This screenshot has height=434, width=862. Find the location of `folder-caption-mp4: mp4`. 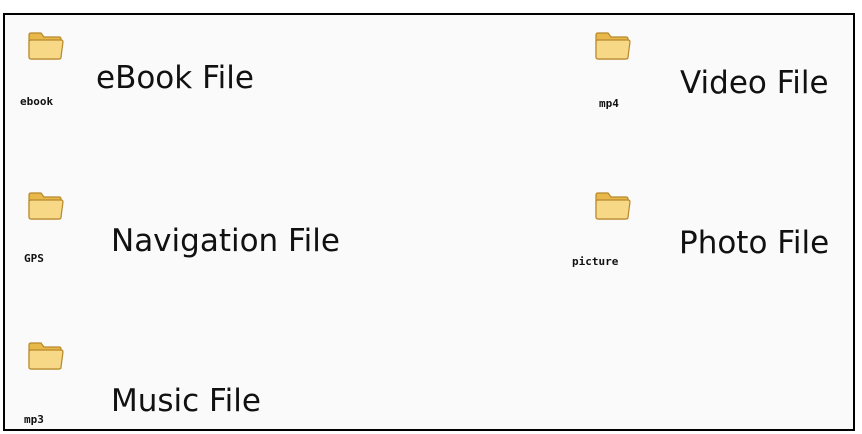

folder-caption-mp4: mp4 is located at coordinates (609, 103).